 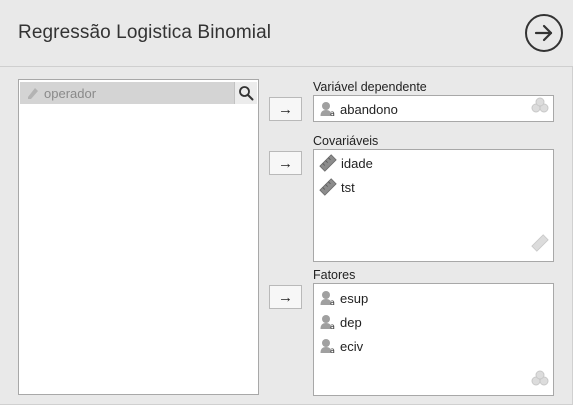 What do you see at coordinates (352, 346) in the screenshot?
I see `factor-item-label: eciv` at bounding box center [352, 346].